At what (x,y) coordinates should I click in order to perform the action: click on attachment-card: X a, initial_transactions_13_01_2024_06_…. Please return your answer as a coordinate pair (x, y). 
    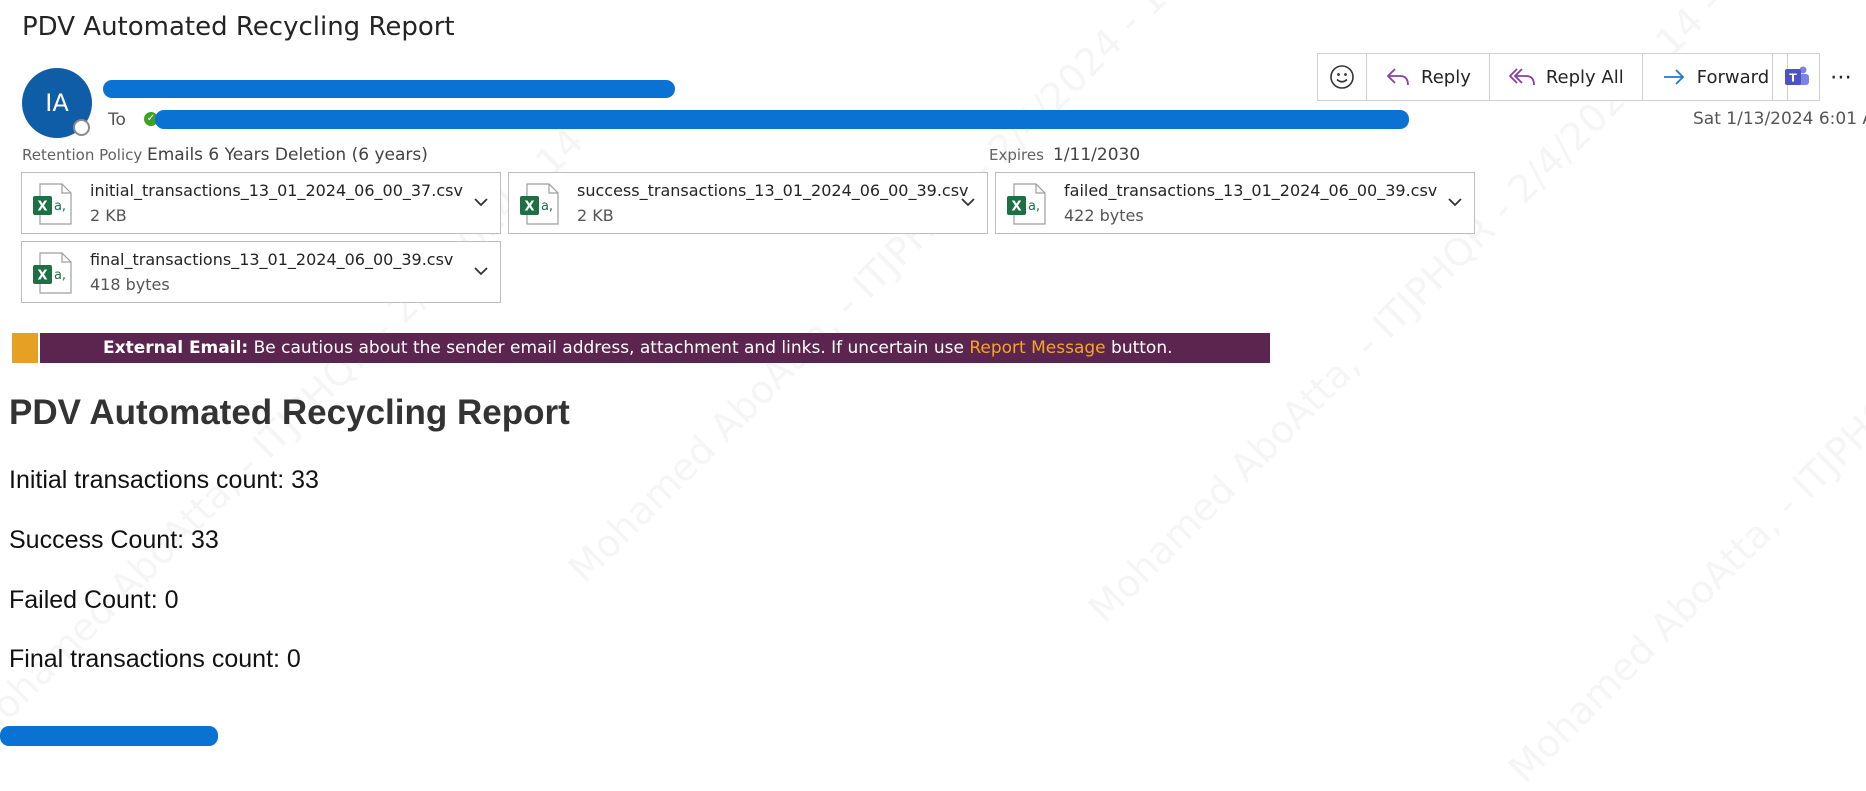
    Looking at the image, I should click on (261, 203).